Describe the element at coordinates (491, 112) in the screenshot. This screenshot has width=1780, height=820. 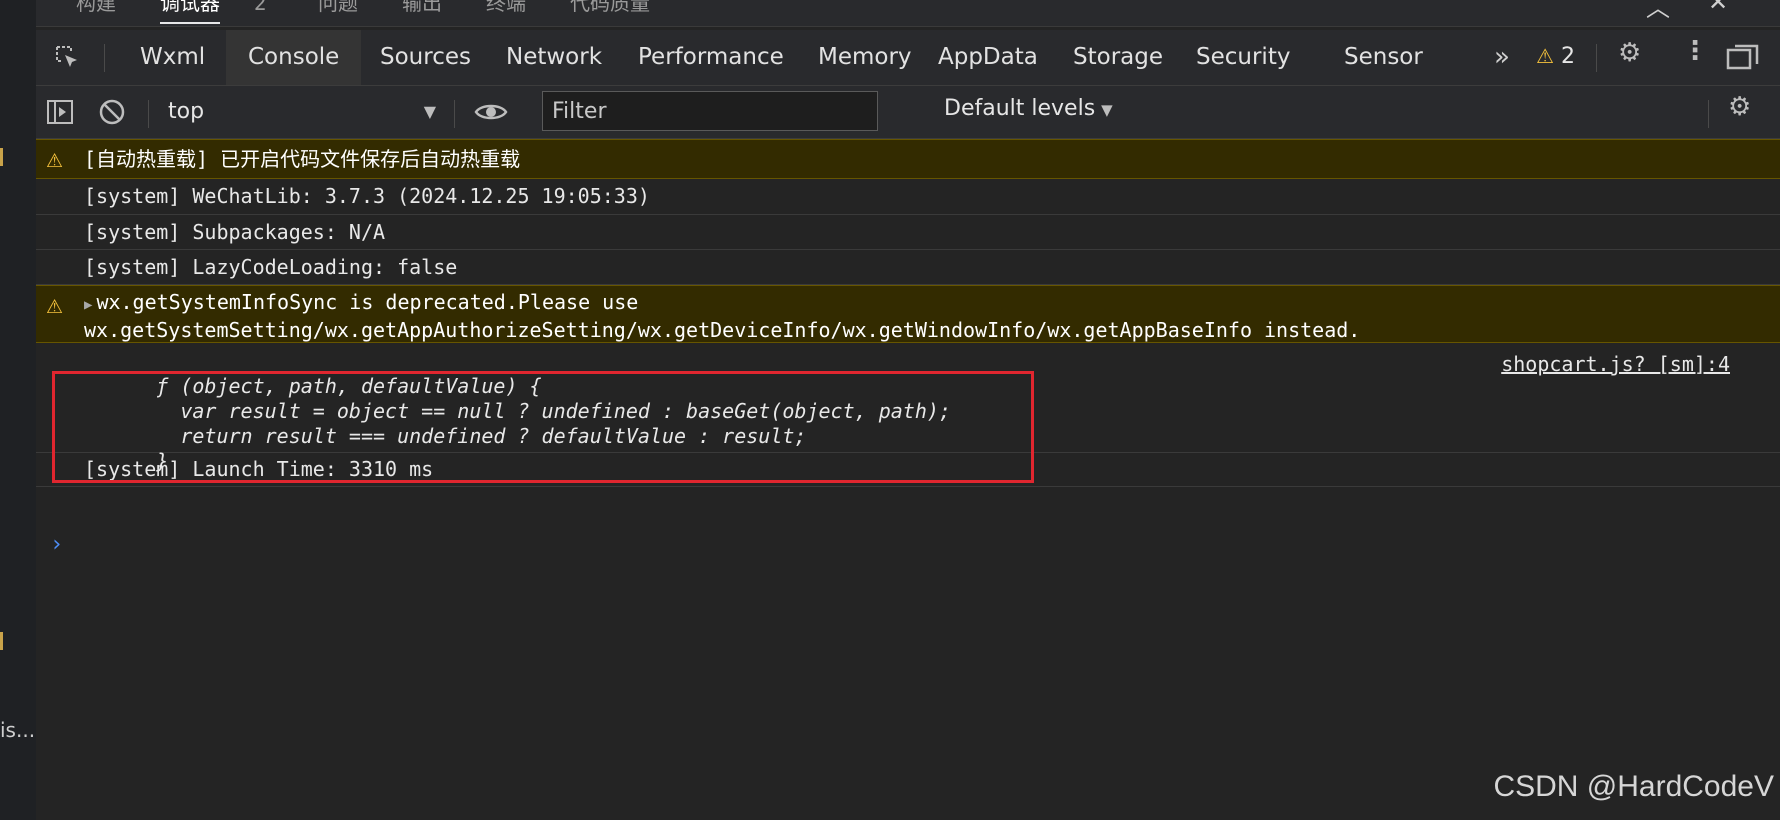
I see `live-expression-eye-icon` at that location.